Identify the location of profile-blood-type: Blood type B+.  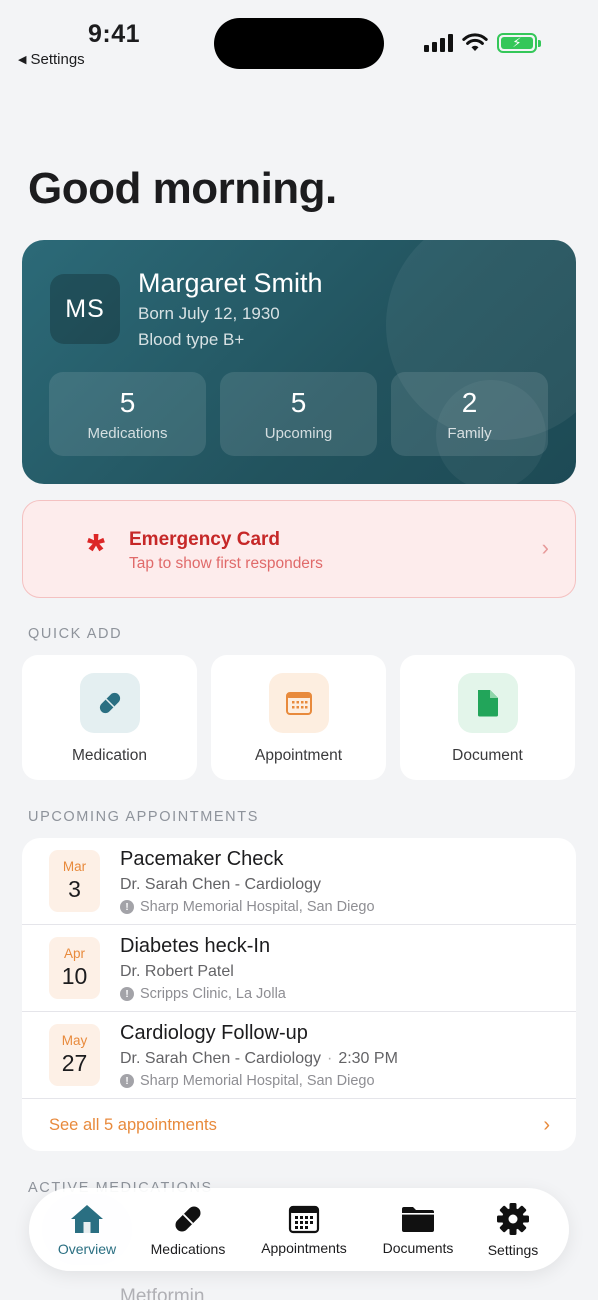
(191, 339).